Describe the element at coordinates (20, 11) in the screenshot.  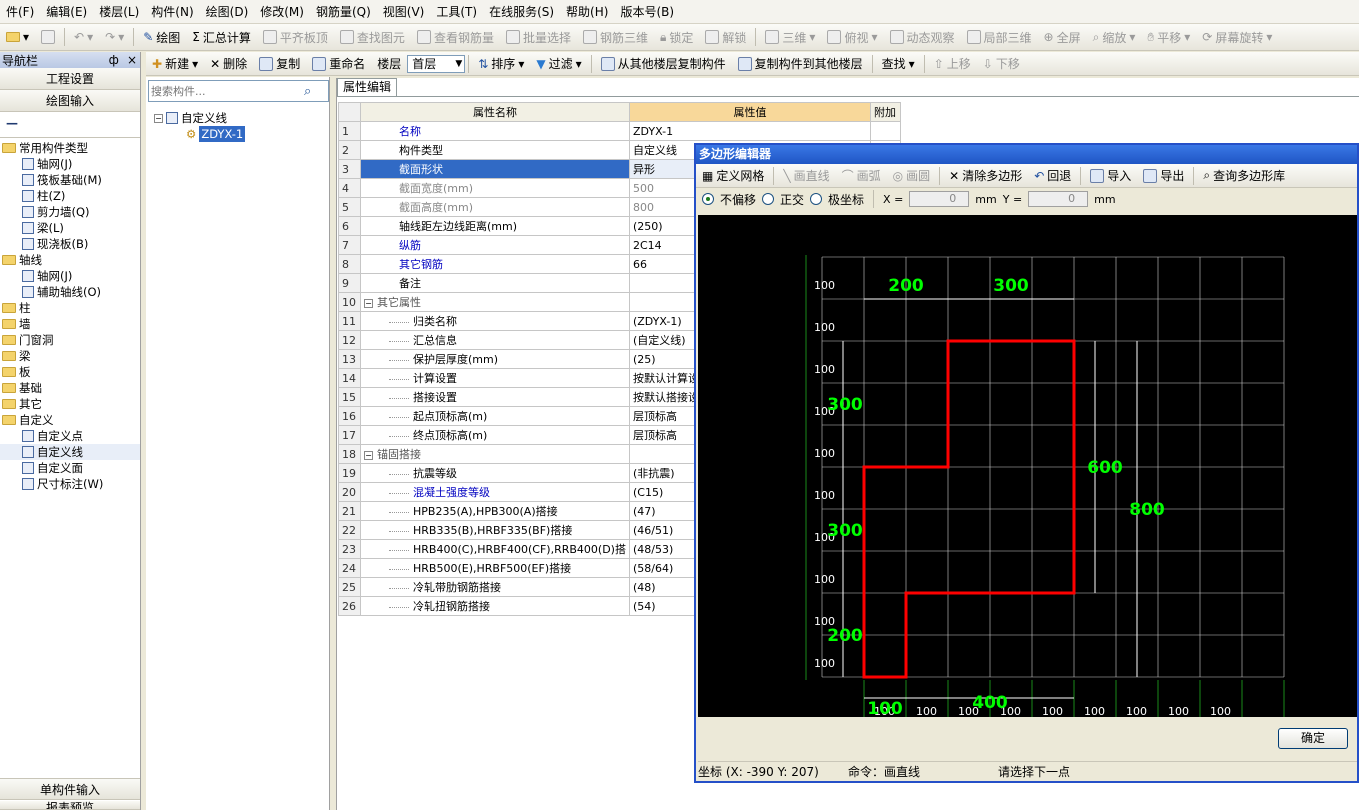
I see `menu-item: 件(F)` at that location.